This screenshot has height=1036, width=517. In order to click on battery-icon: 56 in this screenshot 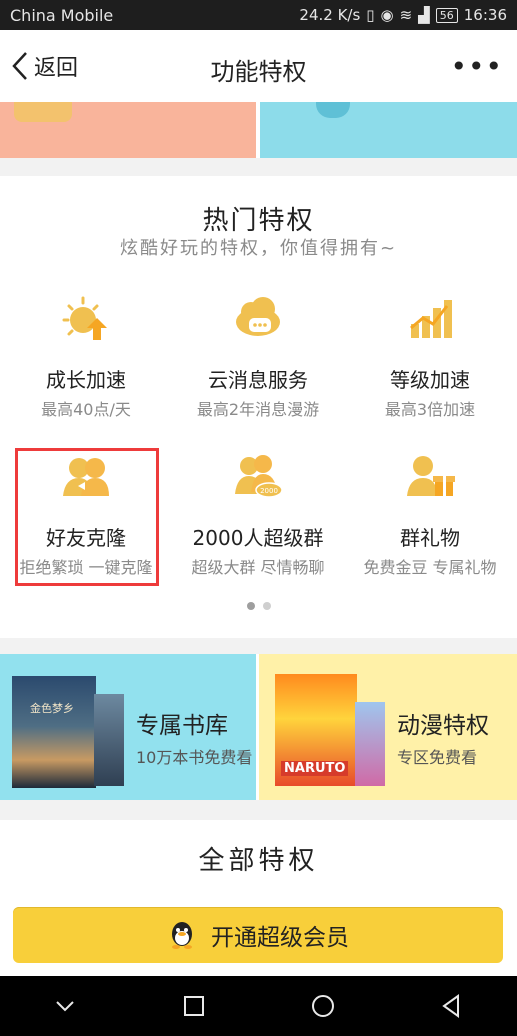, I will do `click(446, 15)`.